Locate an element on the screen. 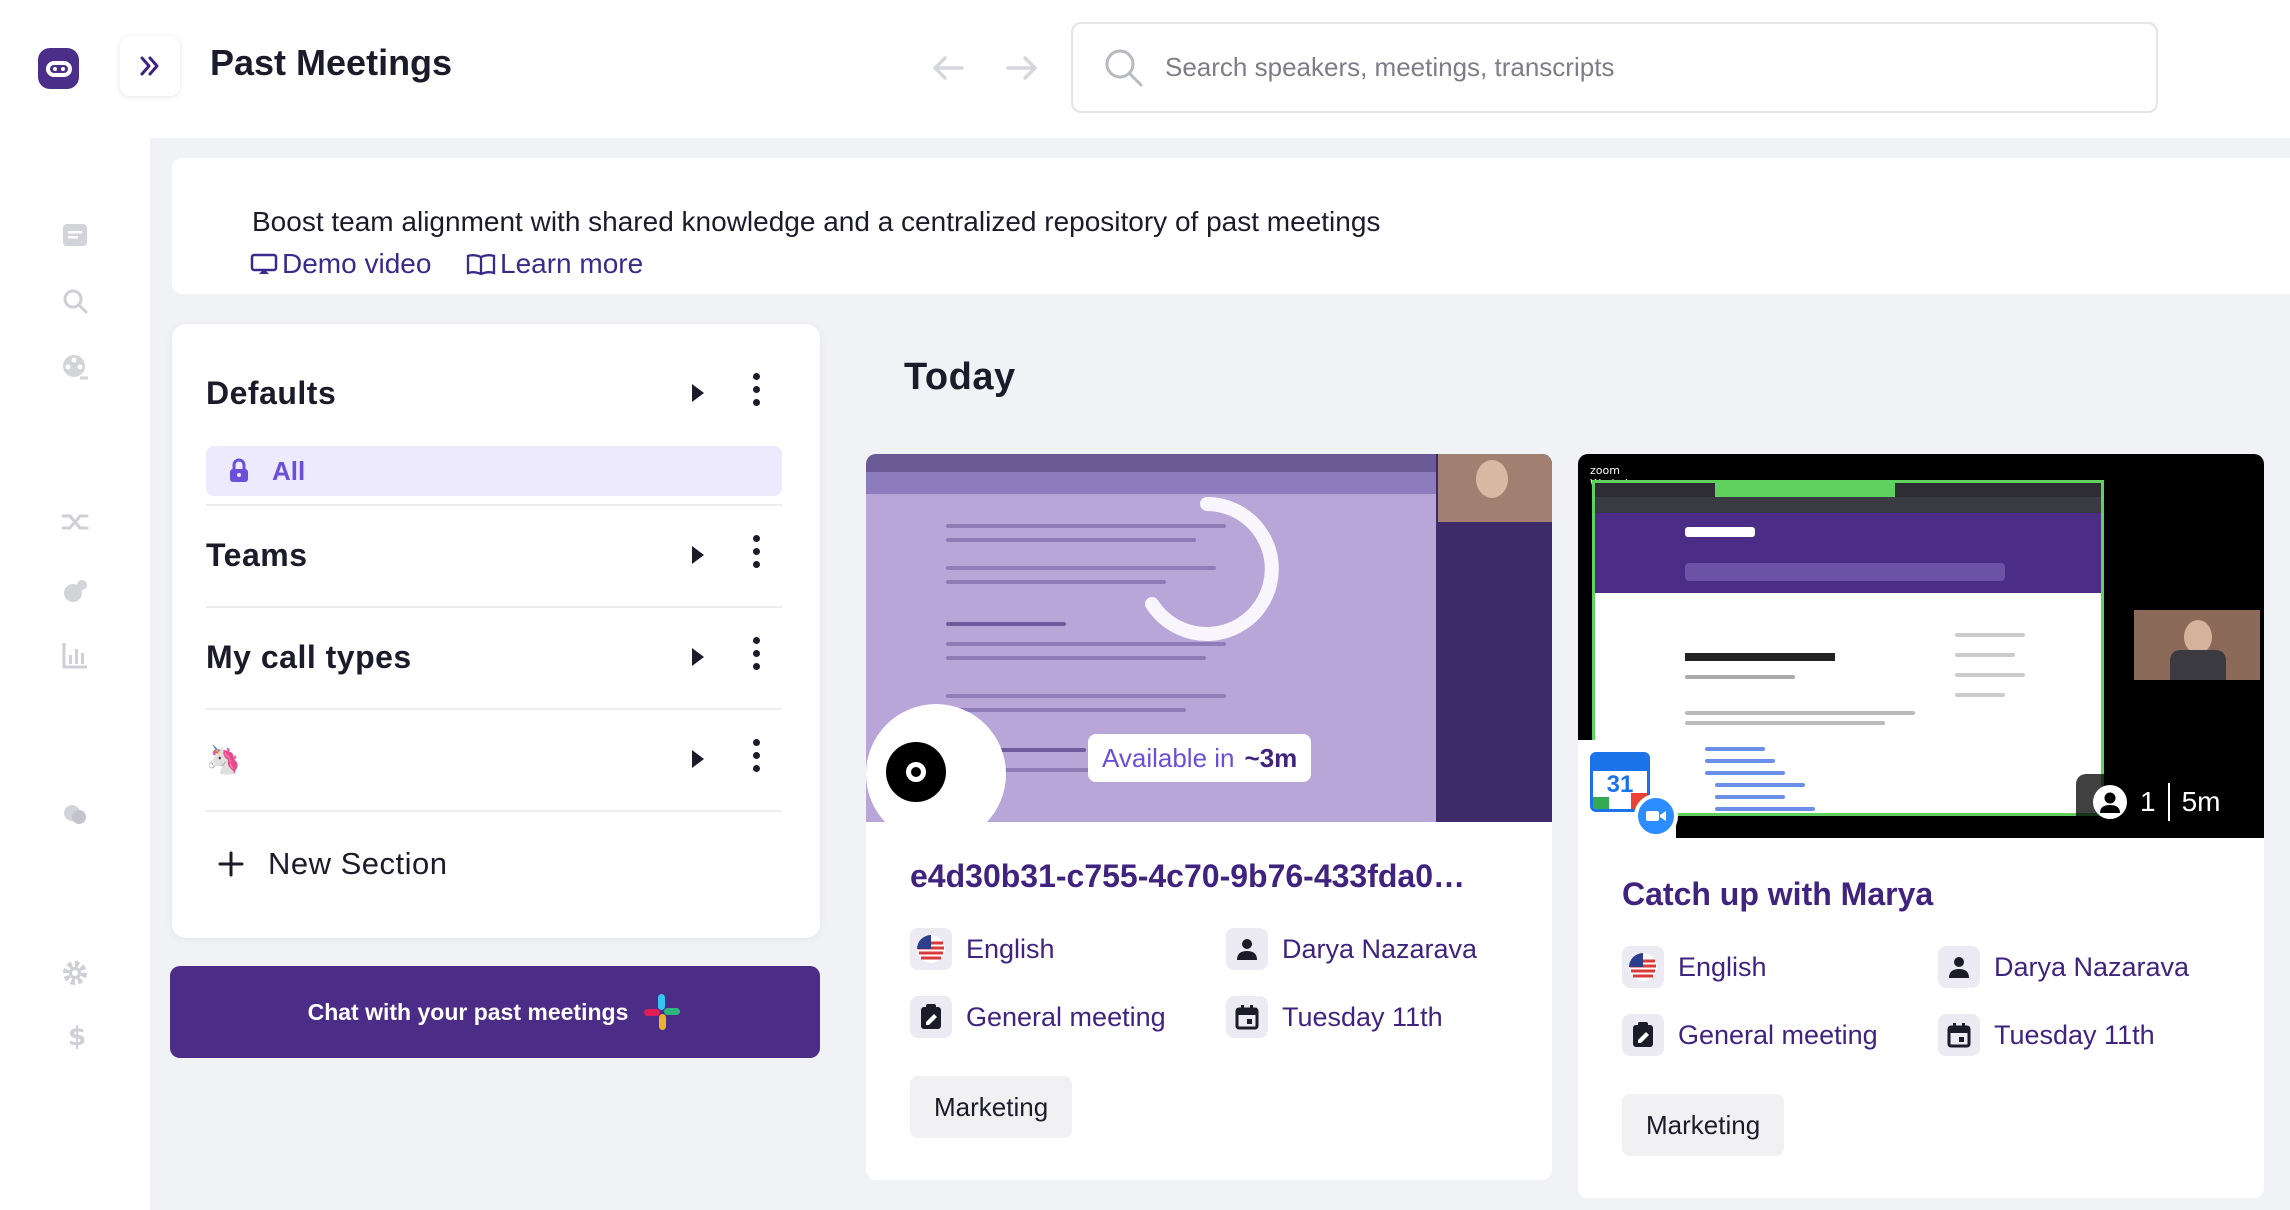  chat-button-label: Chat with your past meetings is located at coordinates (468, 1011).